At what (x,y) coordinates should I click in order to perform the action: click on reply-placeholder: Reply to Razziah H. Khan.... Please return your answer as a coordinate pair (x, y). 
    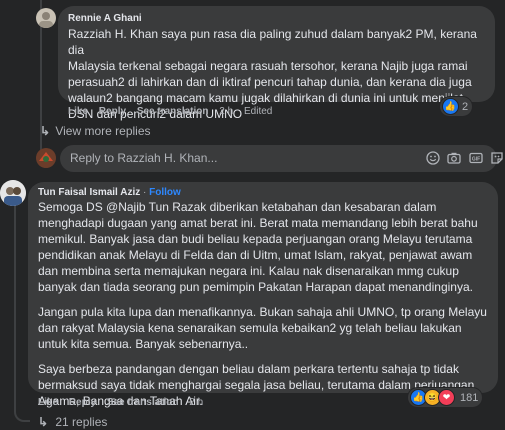
    Looking at the image, I should click on (144, 158).